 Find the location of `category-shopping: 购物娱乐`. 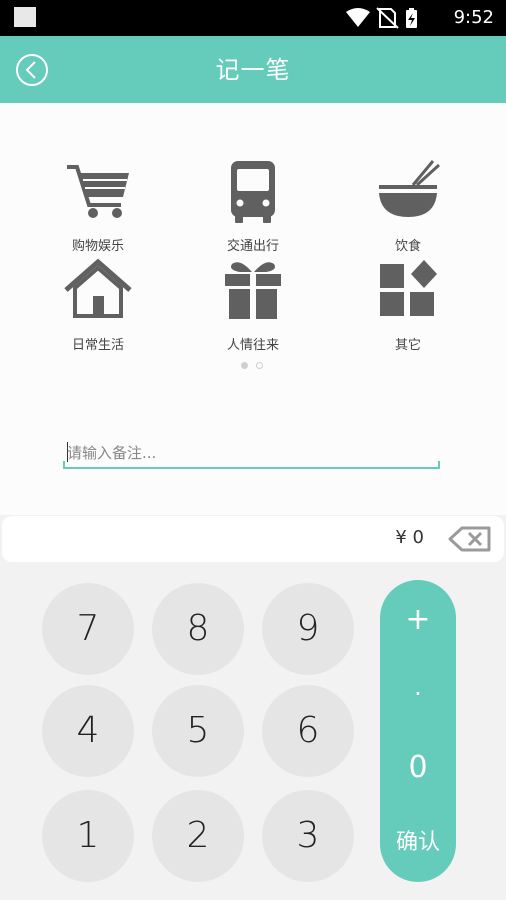

category-shopping: 购物娱乐 is located at coordinates (98, 207).